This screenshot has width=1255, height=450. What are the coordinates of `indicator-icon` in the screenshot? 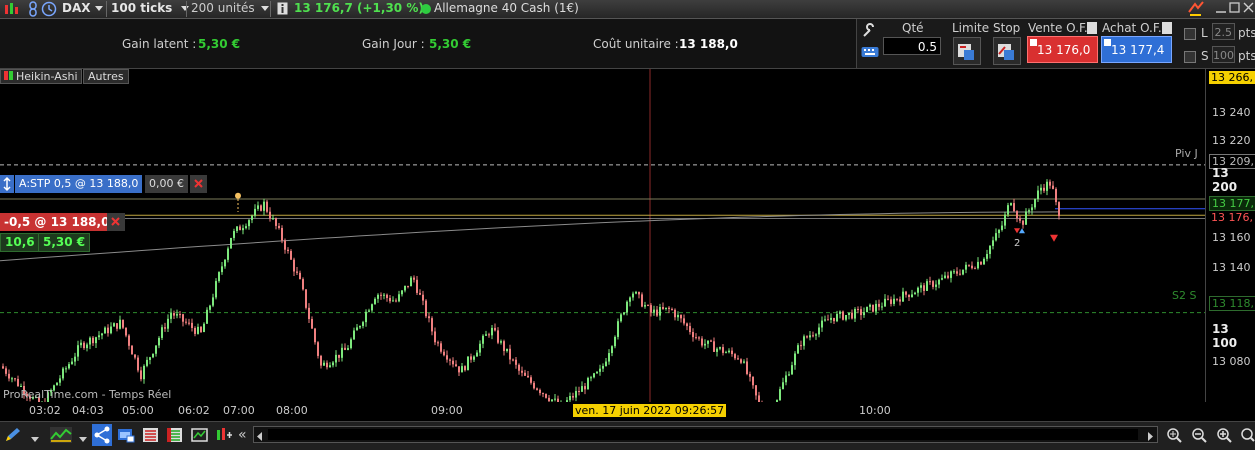 It's located at (61, 435).